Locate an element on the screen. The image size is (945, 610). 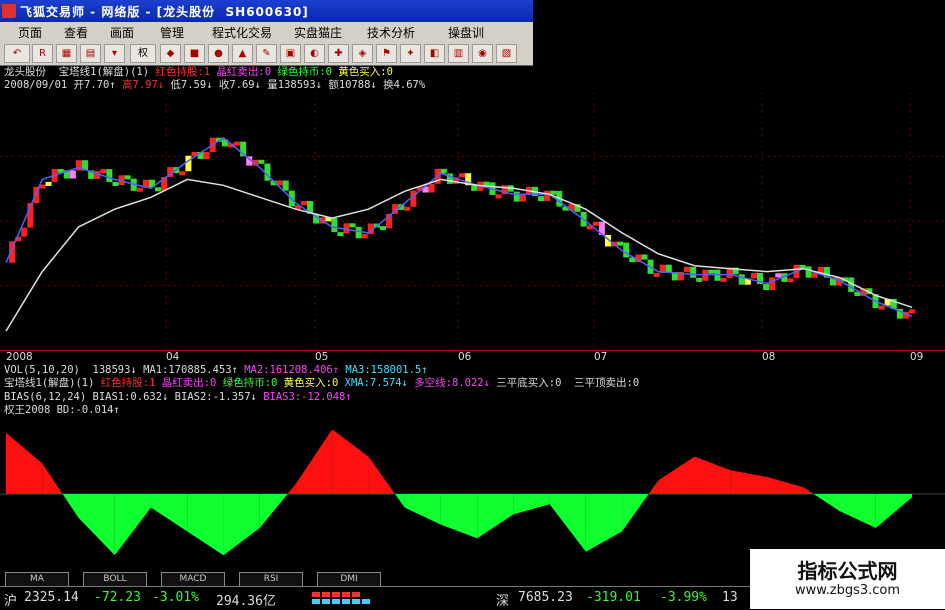
rights-button: 权 is located at coordinates (143, 53).